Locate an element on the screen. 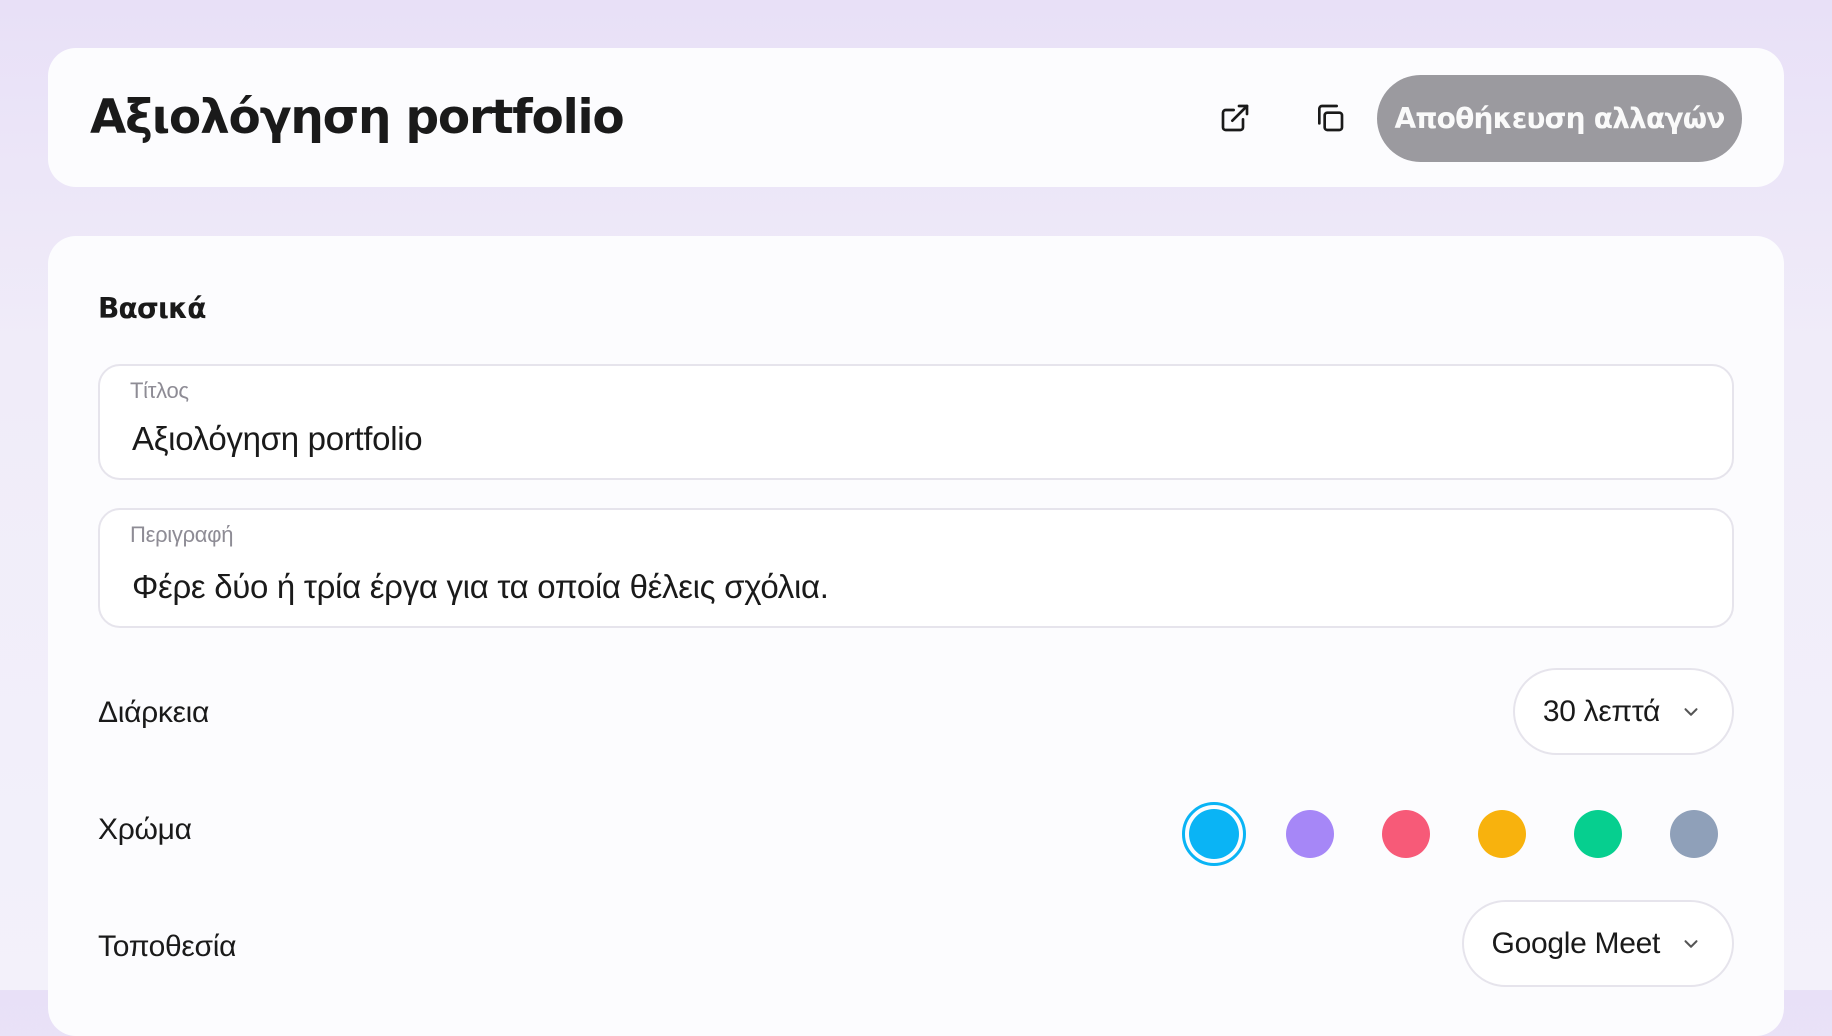  title-field-value: Αξιολόγηση portfolio is located at coordinates (277, 439).